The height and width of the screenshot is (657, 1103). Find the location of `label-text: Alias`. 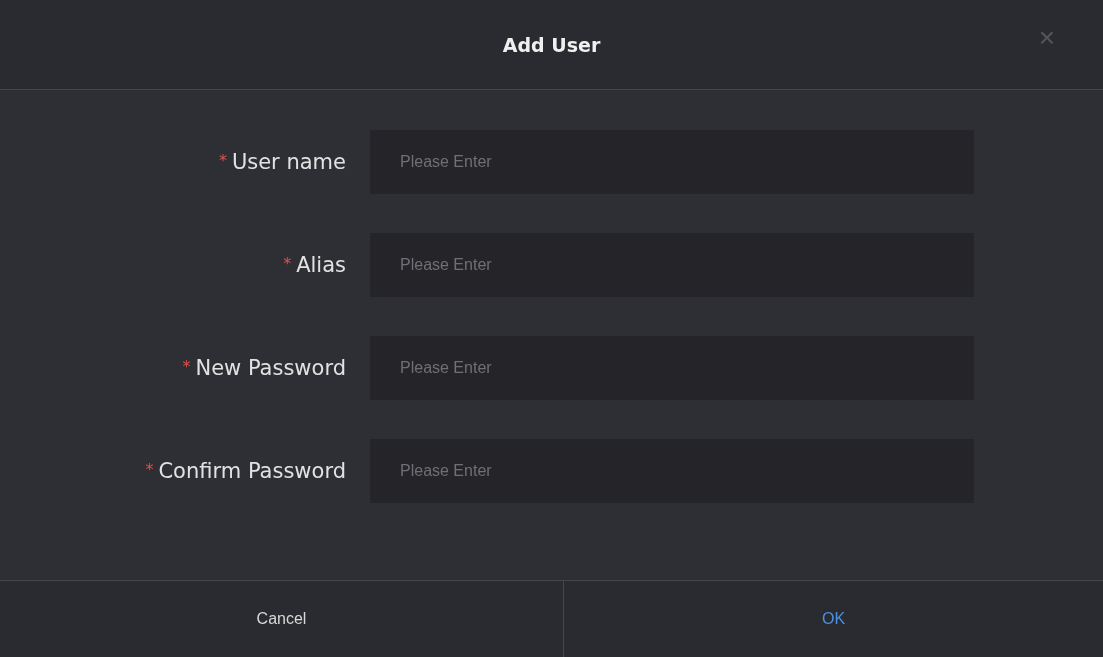

label-text: Alias is located at coordinates (321, 265).